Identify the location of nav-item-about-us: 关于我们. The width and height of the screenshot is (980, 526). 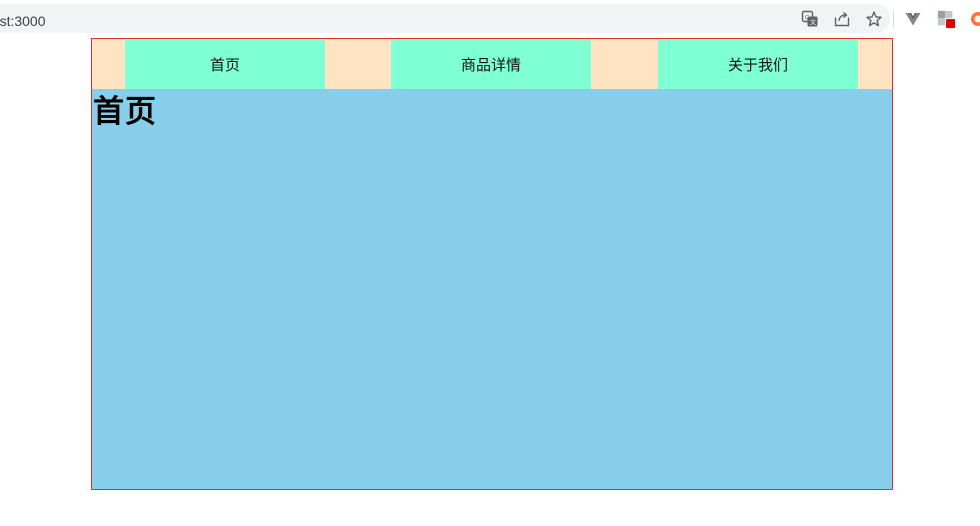
(758, 64).